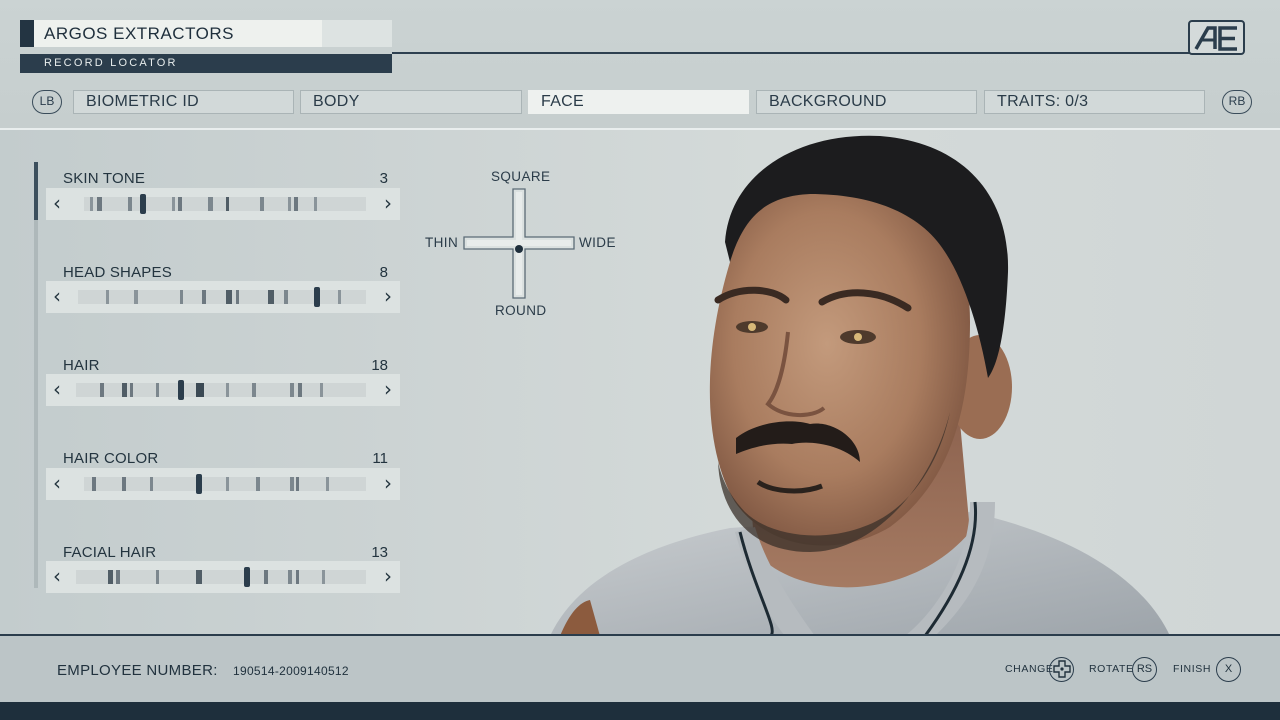  I want to click on finish-hint-label: FINISH, so click(1192, 669).